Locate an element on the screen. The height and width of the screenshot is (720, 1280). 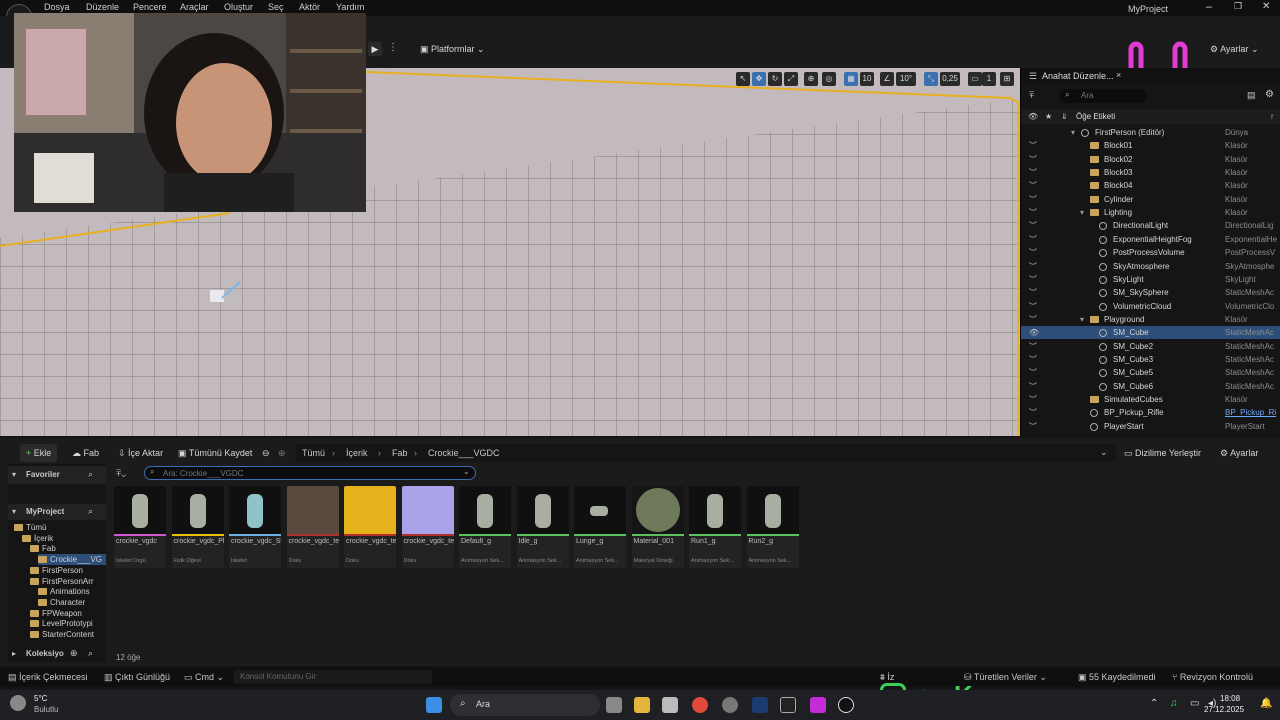
outliner-row: ︶ Block04 Klasör is located at coordinates (1150, 185).